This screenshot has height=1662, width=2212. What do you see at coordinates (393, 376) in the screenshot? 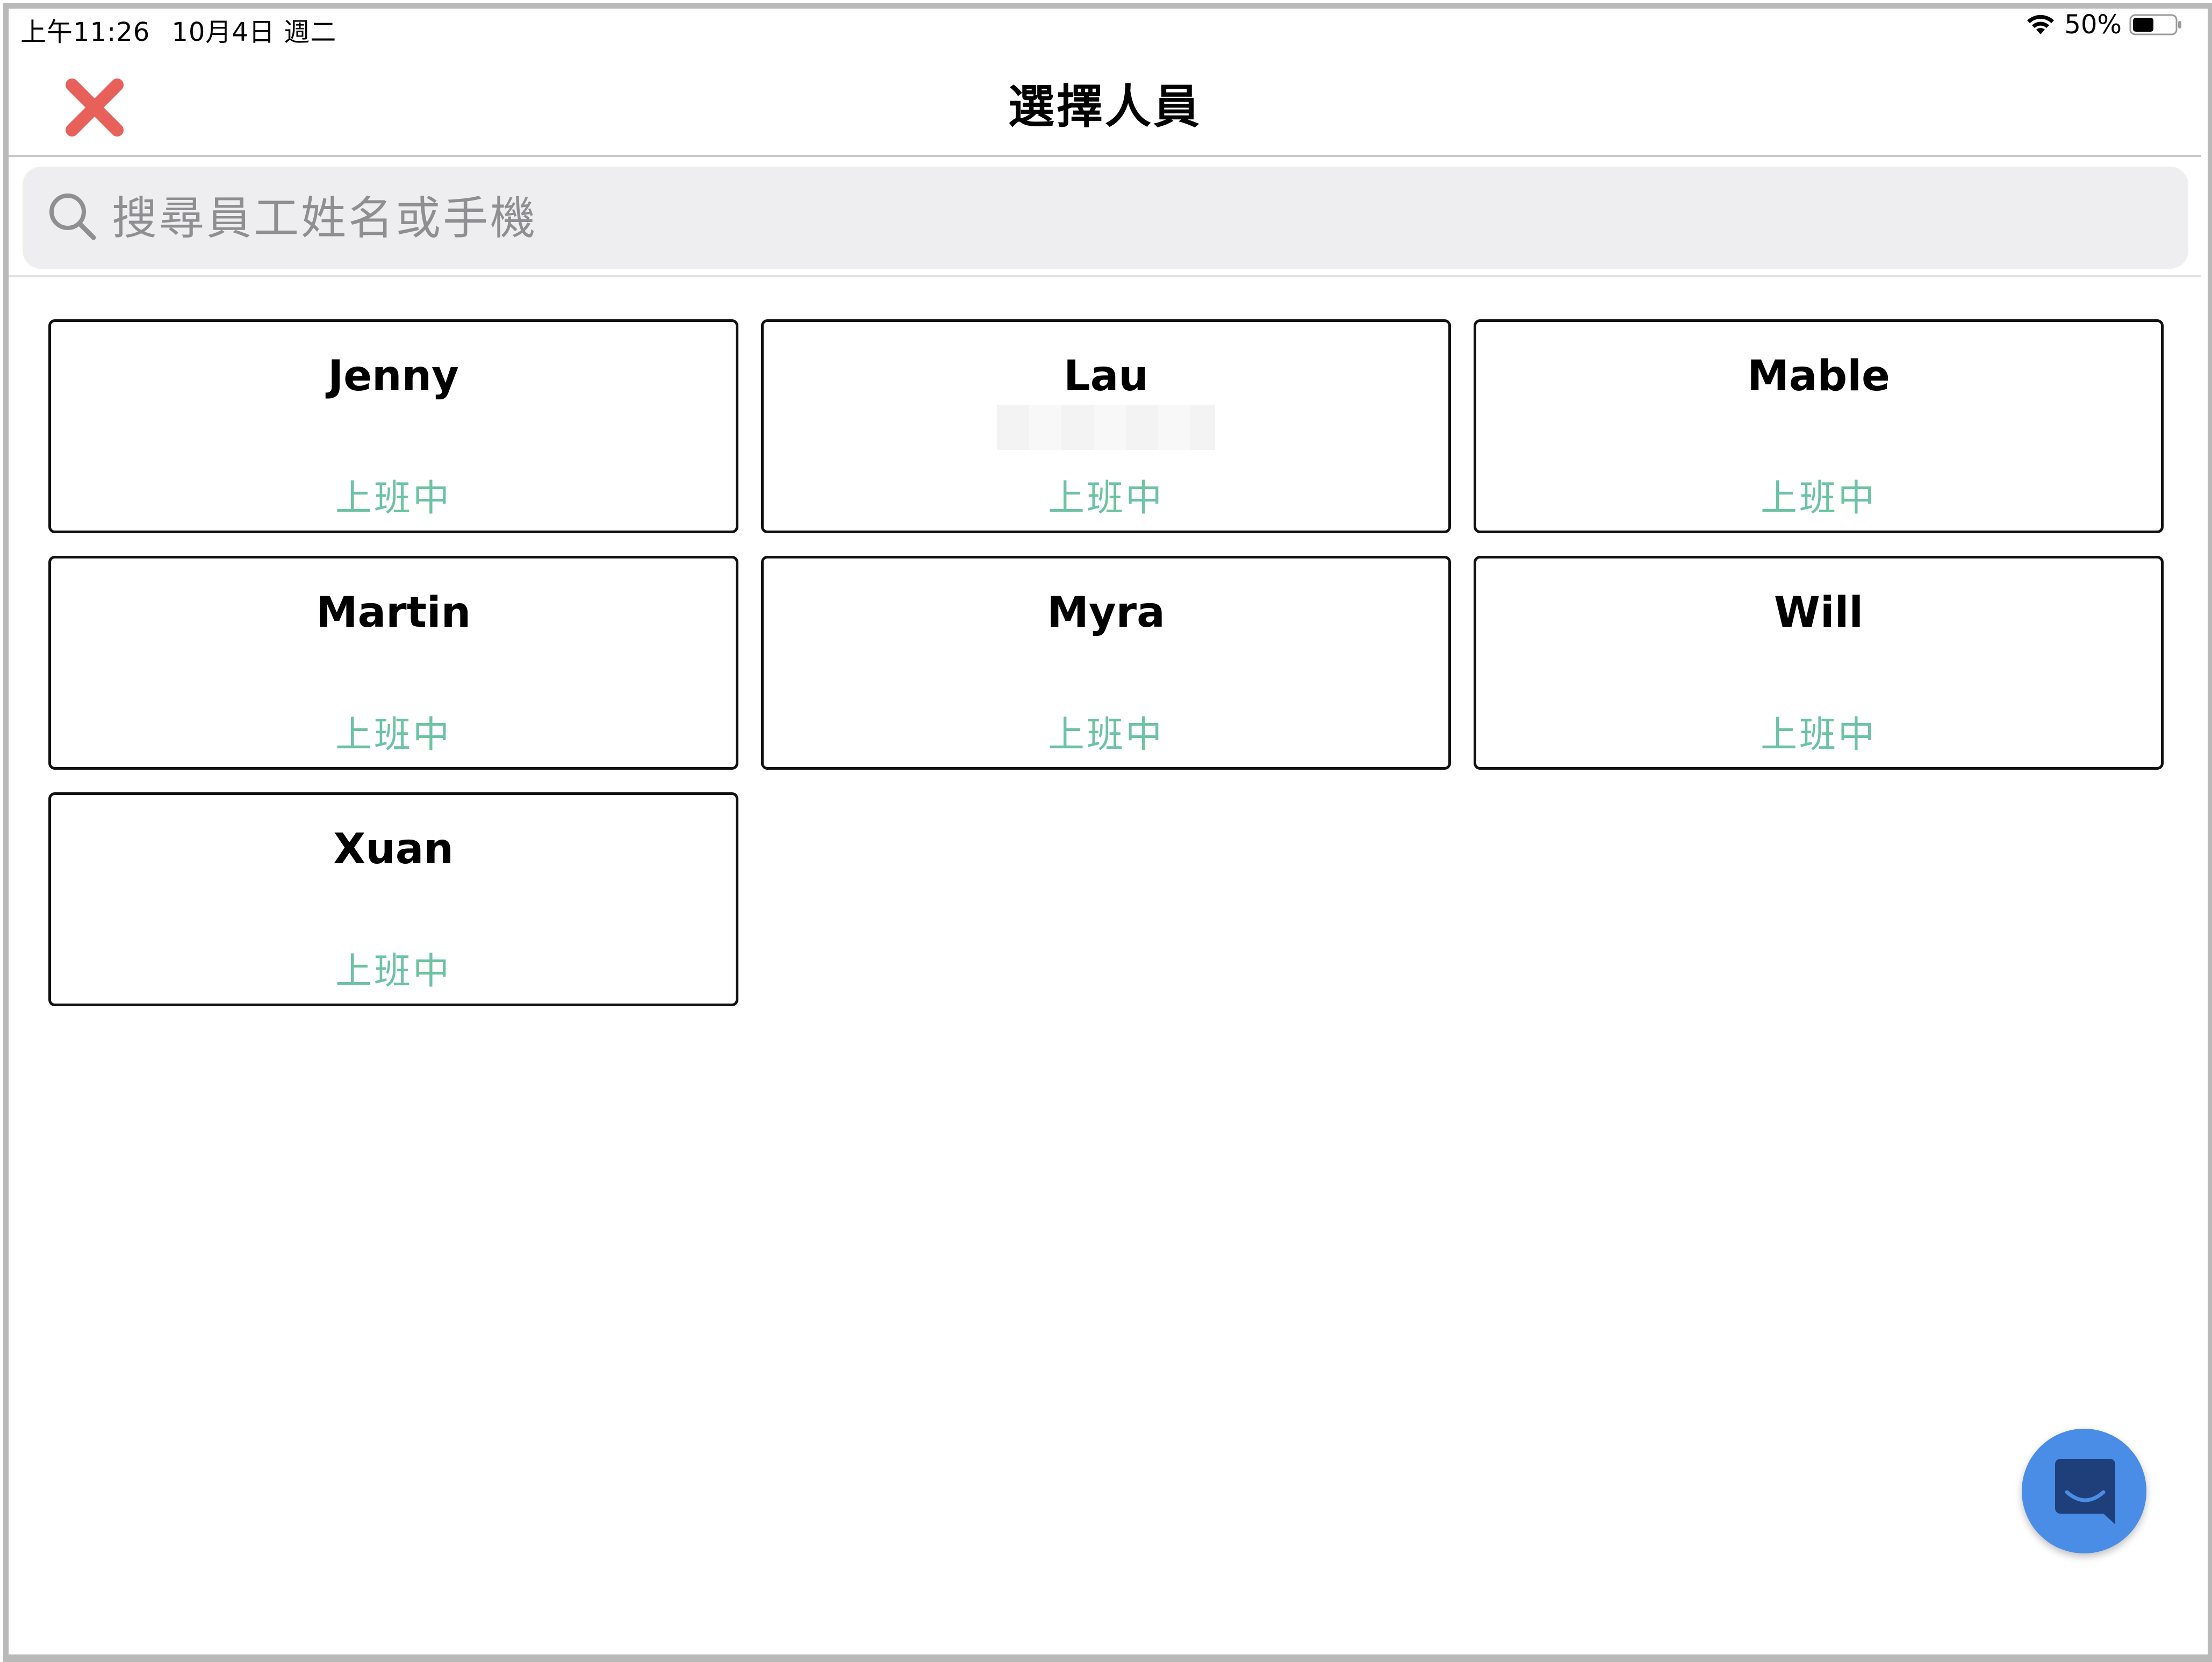
I see `staff-name: Jenny` at bounding box center [393, 376].